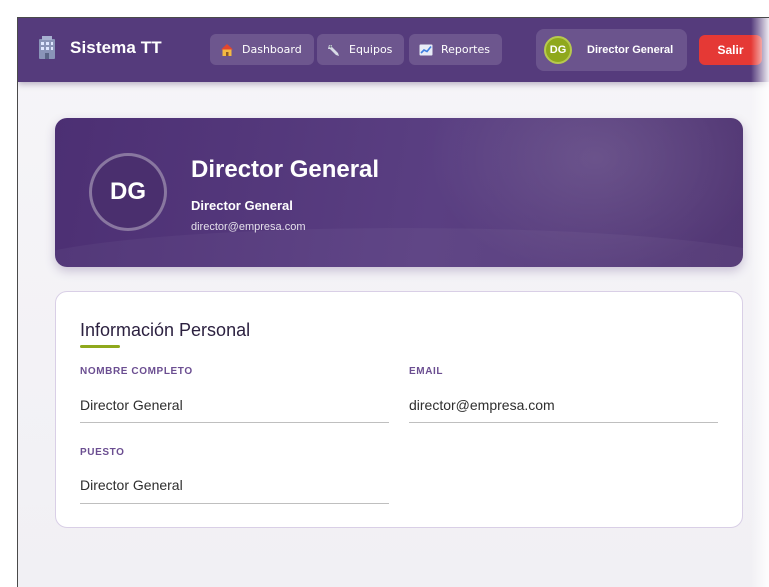 This screenshot has height=587, width=769. What do you see at coordinates (128, 192) in the screenshot?
I see `profile-avatar: DG` at bounding box center [128, 192].